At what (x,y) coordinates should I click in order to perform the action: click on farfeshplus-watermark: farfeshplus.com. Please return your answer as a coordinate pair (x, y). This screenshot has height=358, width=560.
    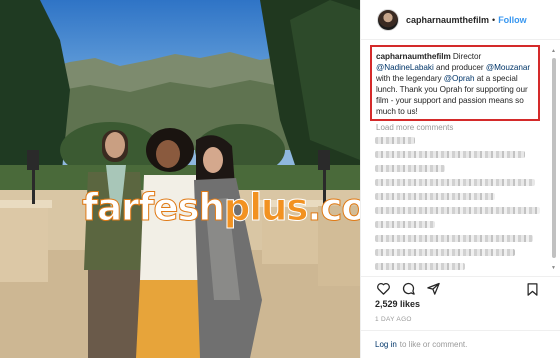
    Looking at the image, I should click on (221, 208).